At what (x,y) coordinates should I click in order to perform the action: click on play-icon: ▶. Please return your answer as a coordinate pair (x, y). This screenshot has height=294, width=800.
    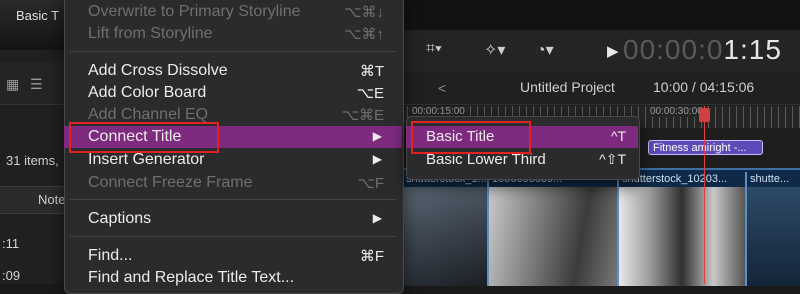
    Looking at the image, I should click on (613, 51).